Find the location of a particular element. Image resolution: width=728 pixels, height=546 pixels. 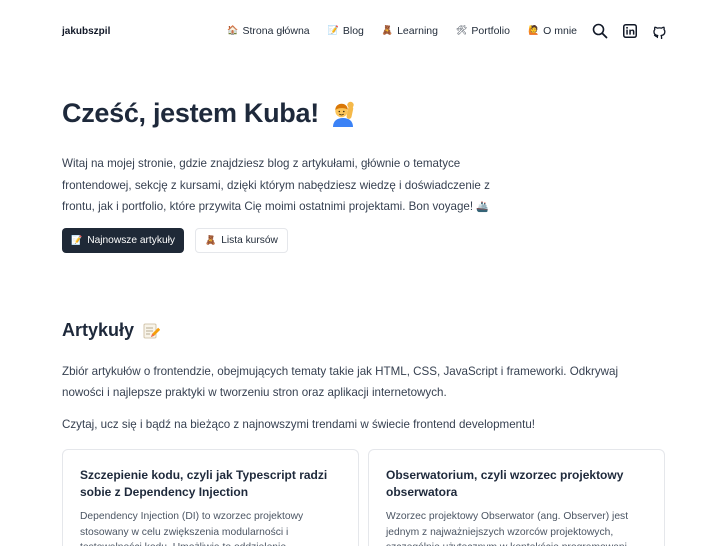

hero-title-text: Cześć, jestem Kuba! is located at coordinates (190, 113).